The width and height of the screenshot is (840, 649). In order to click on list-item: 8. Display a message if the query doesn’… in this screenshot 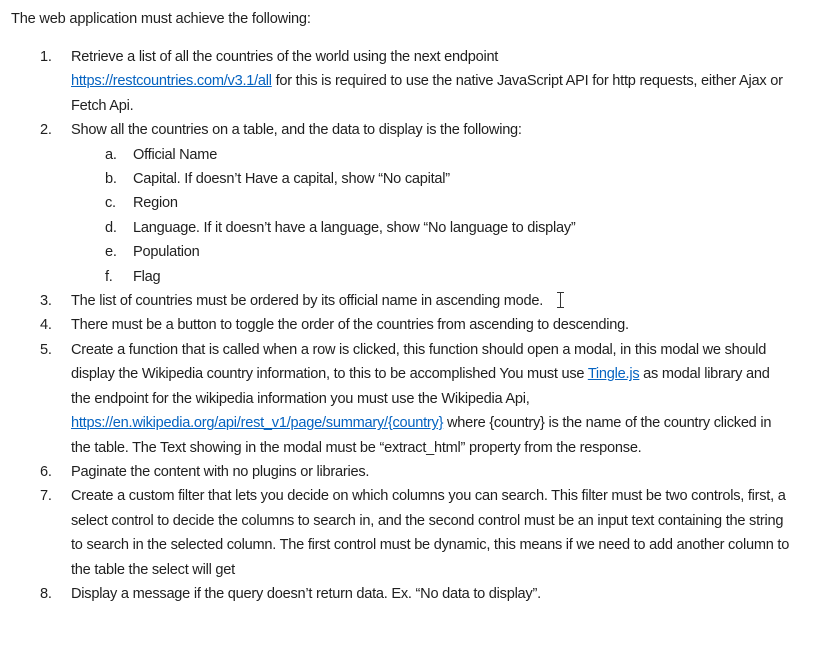, I will do `click(395, 594)`.